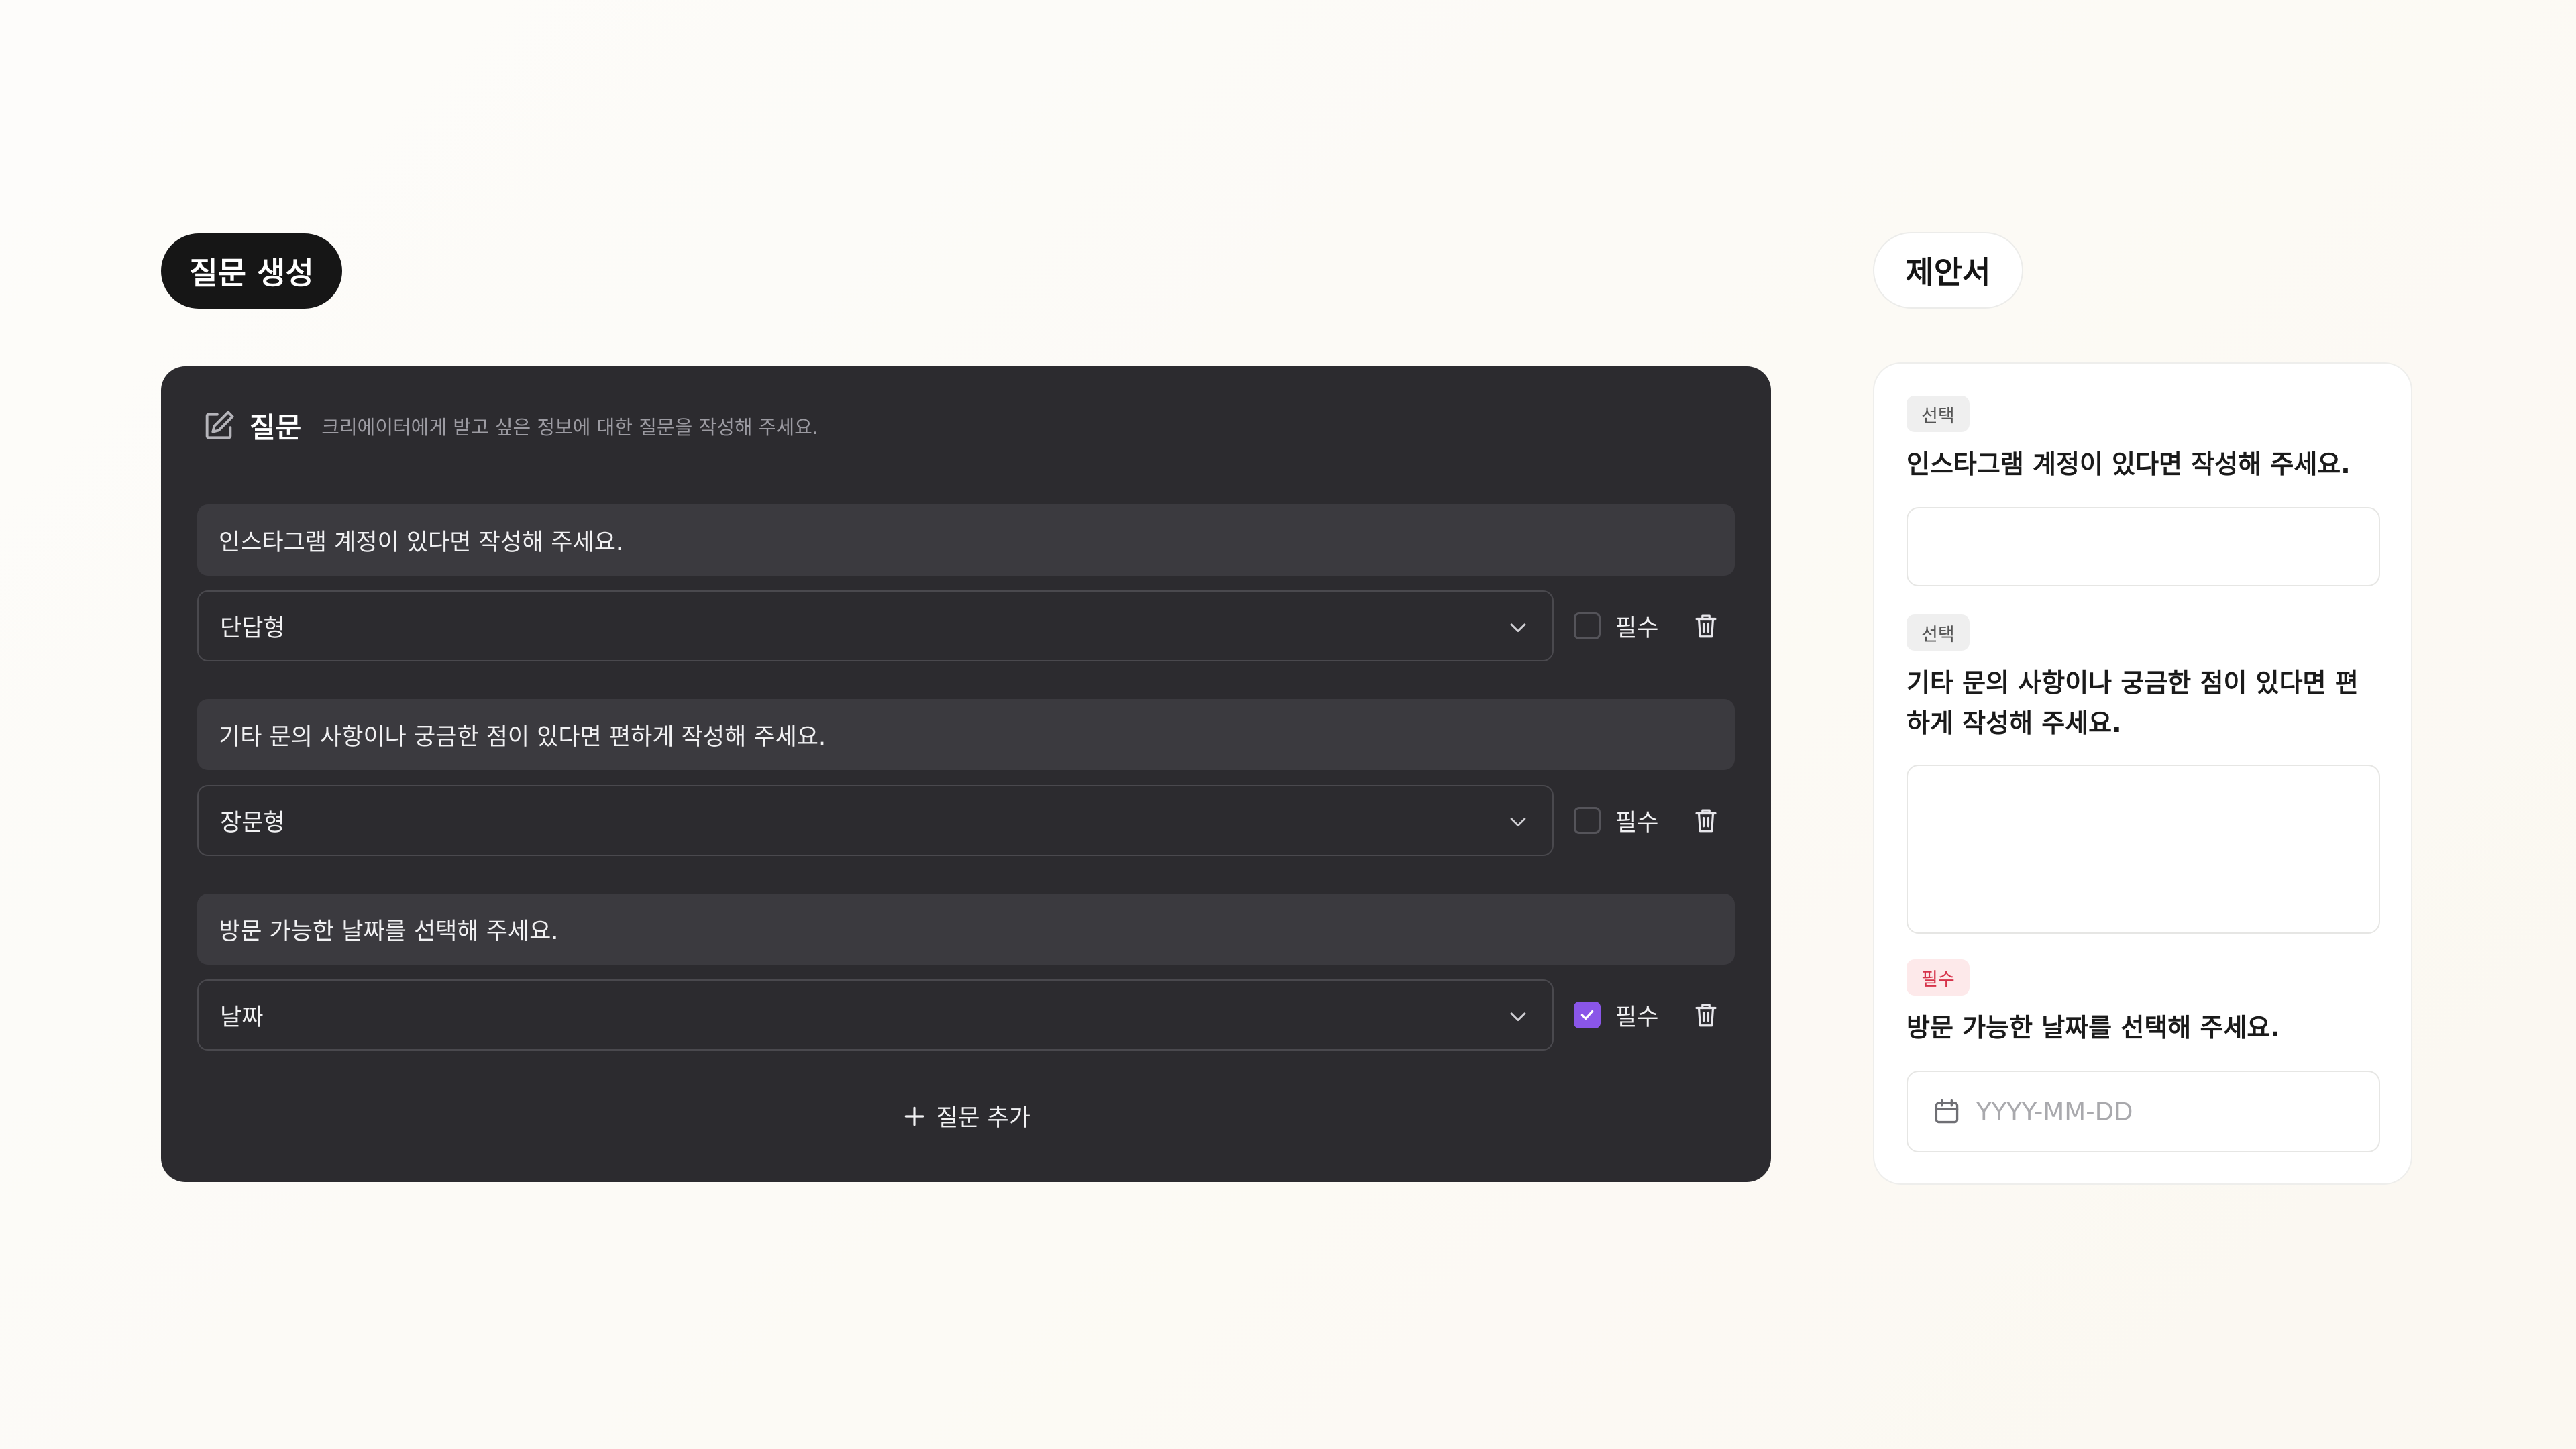 This screenshot has width=2576, height=1449. What do you see at coordinates (389, 931) in the screenshot?
I see `question-text: 방문 가능한 날짜를 선택해 주세요.` at bounding box center [389, 931].